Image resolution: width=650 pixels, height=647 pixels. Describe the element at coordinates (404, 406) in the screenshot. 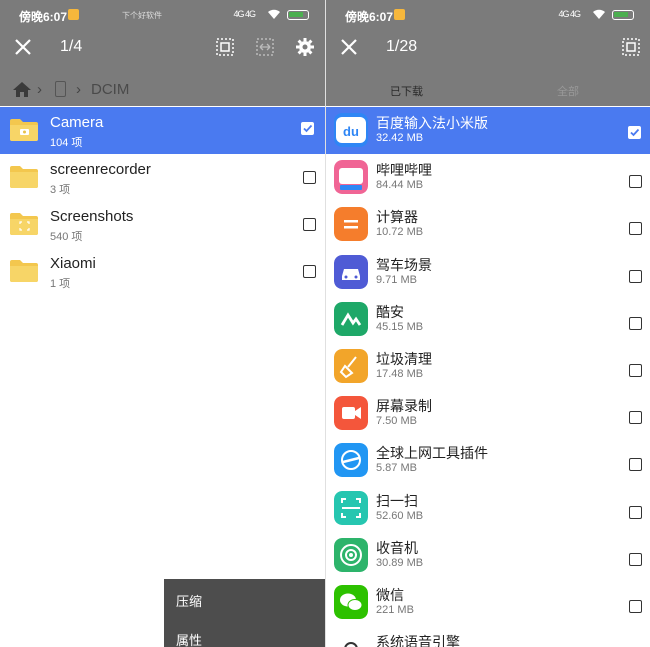

I see `app-name: 屏幕录制` at that location.